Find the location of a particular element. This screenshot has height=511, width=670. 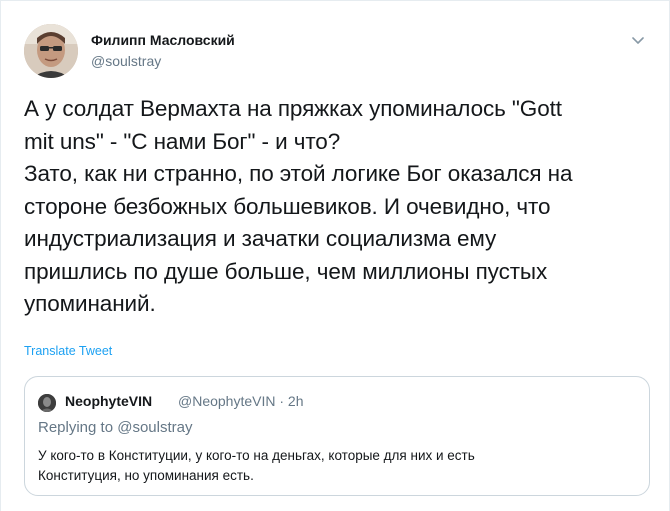

quote-author-handle: @NeophyteVIN · 2h is located at coordinates (241, 401).